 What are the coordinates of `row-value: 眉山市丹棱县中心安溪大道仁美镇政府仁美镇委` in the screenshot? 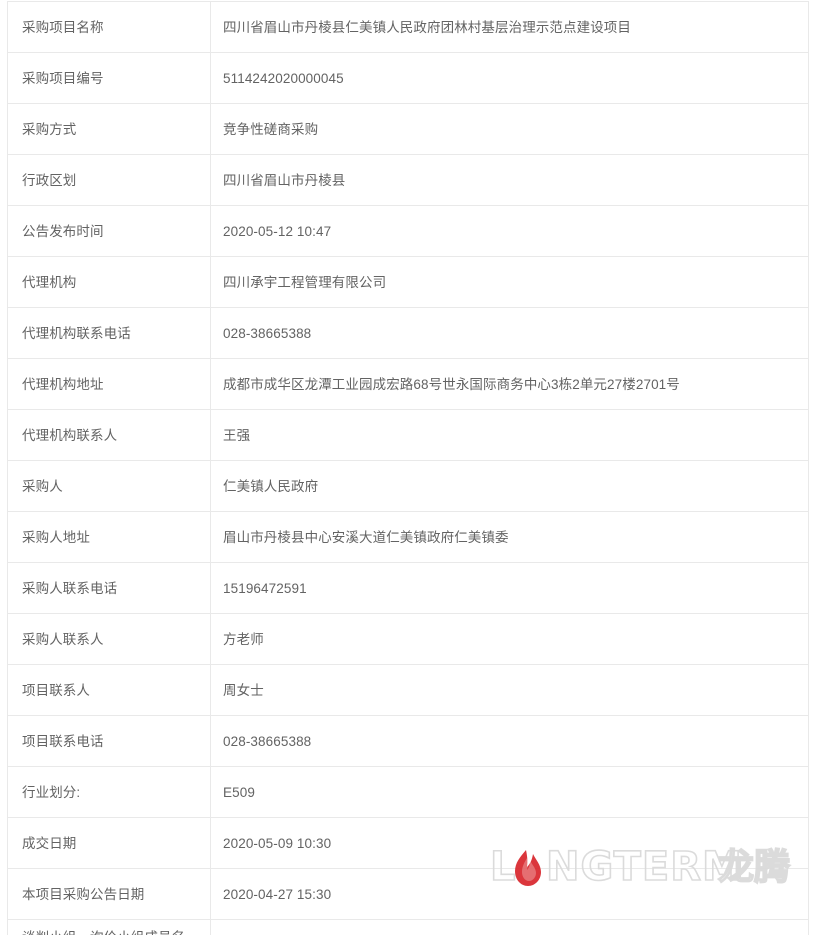 It's located at (509, 537).